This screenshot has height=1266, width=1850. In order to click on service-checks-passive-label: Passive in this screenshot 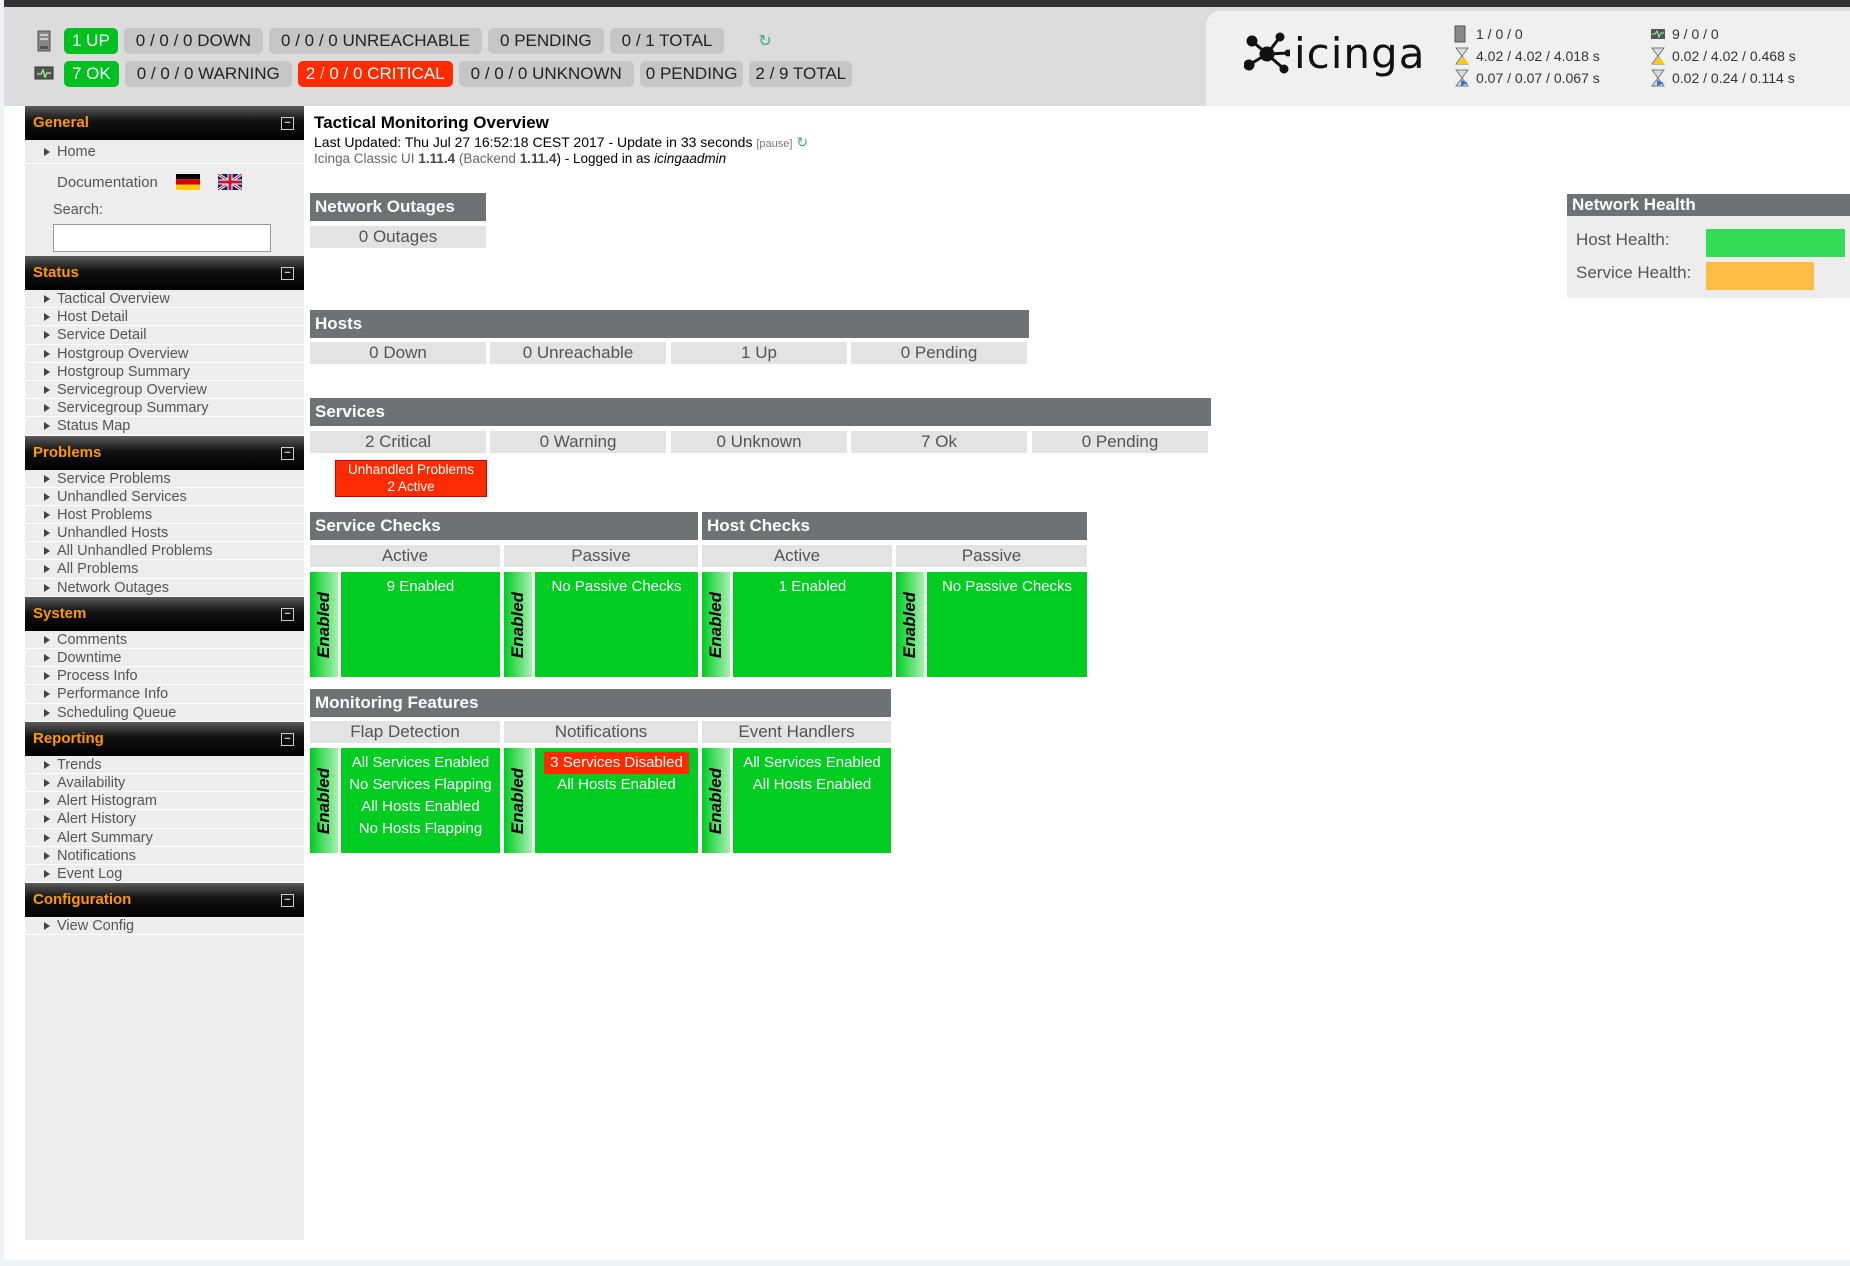, I will do `click(601, 556)`.